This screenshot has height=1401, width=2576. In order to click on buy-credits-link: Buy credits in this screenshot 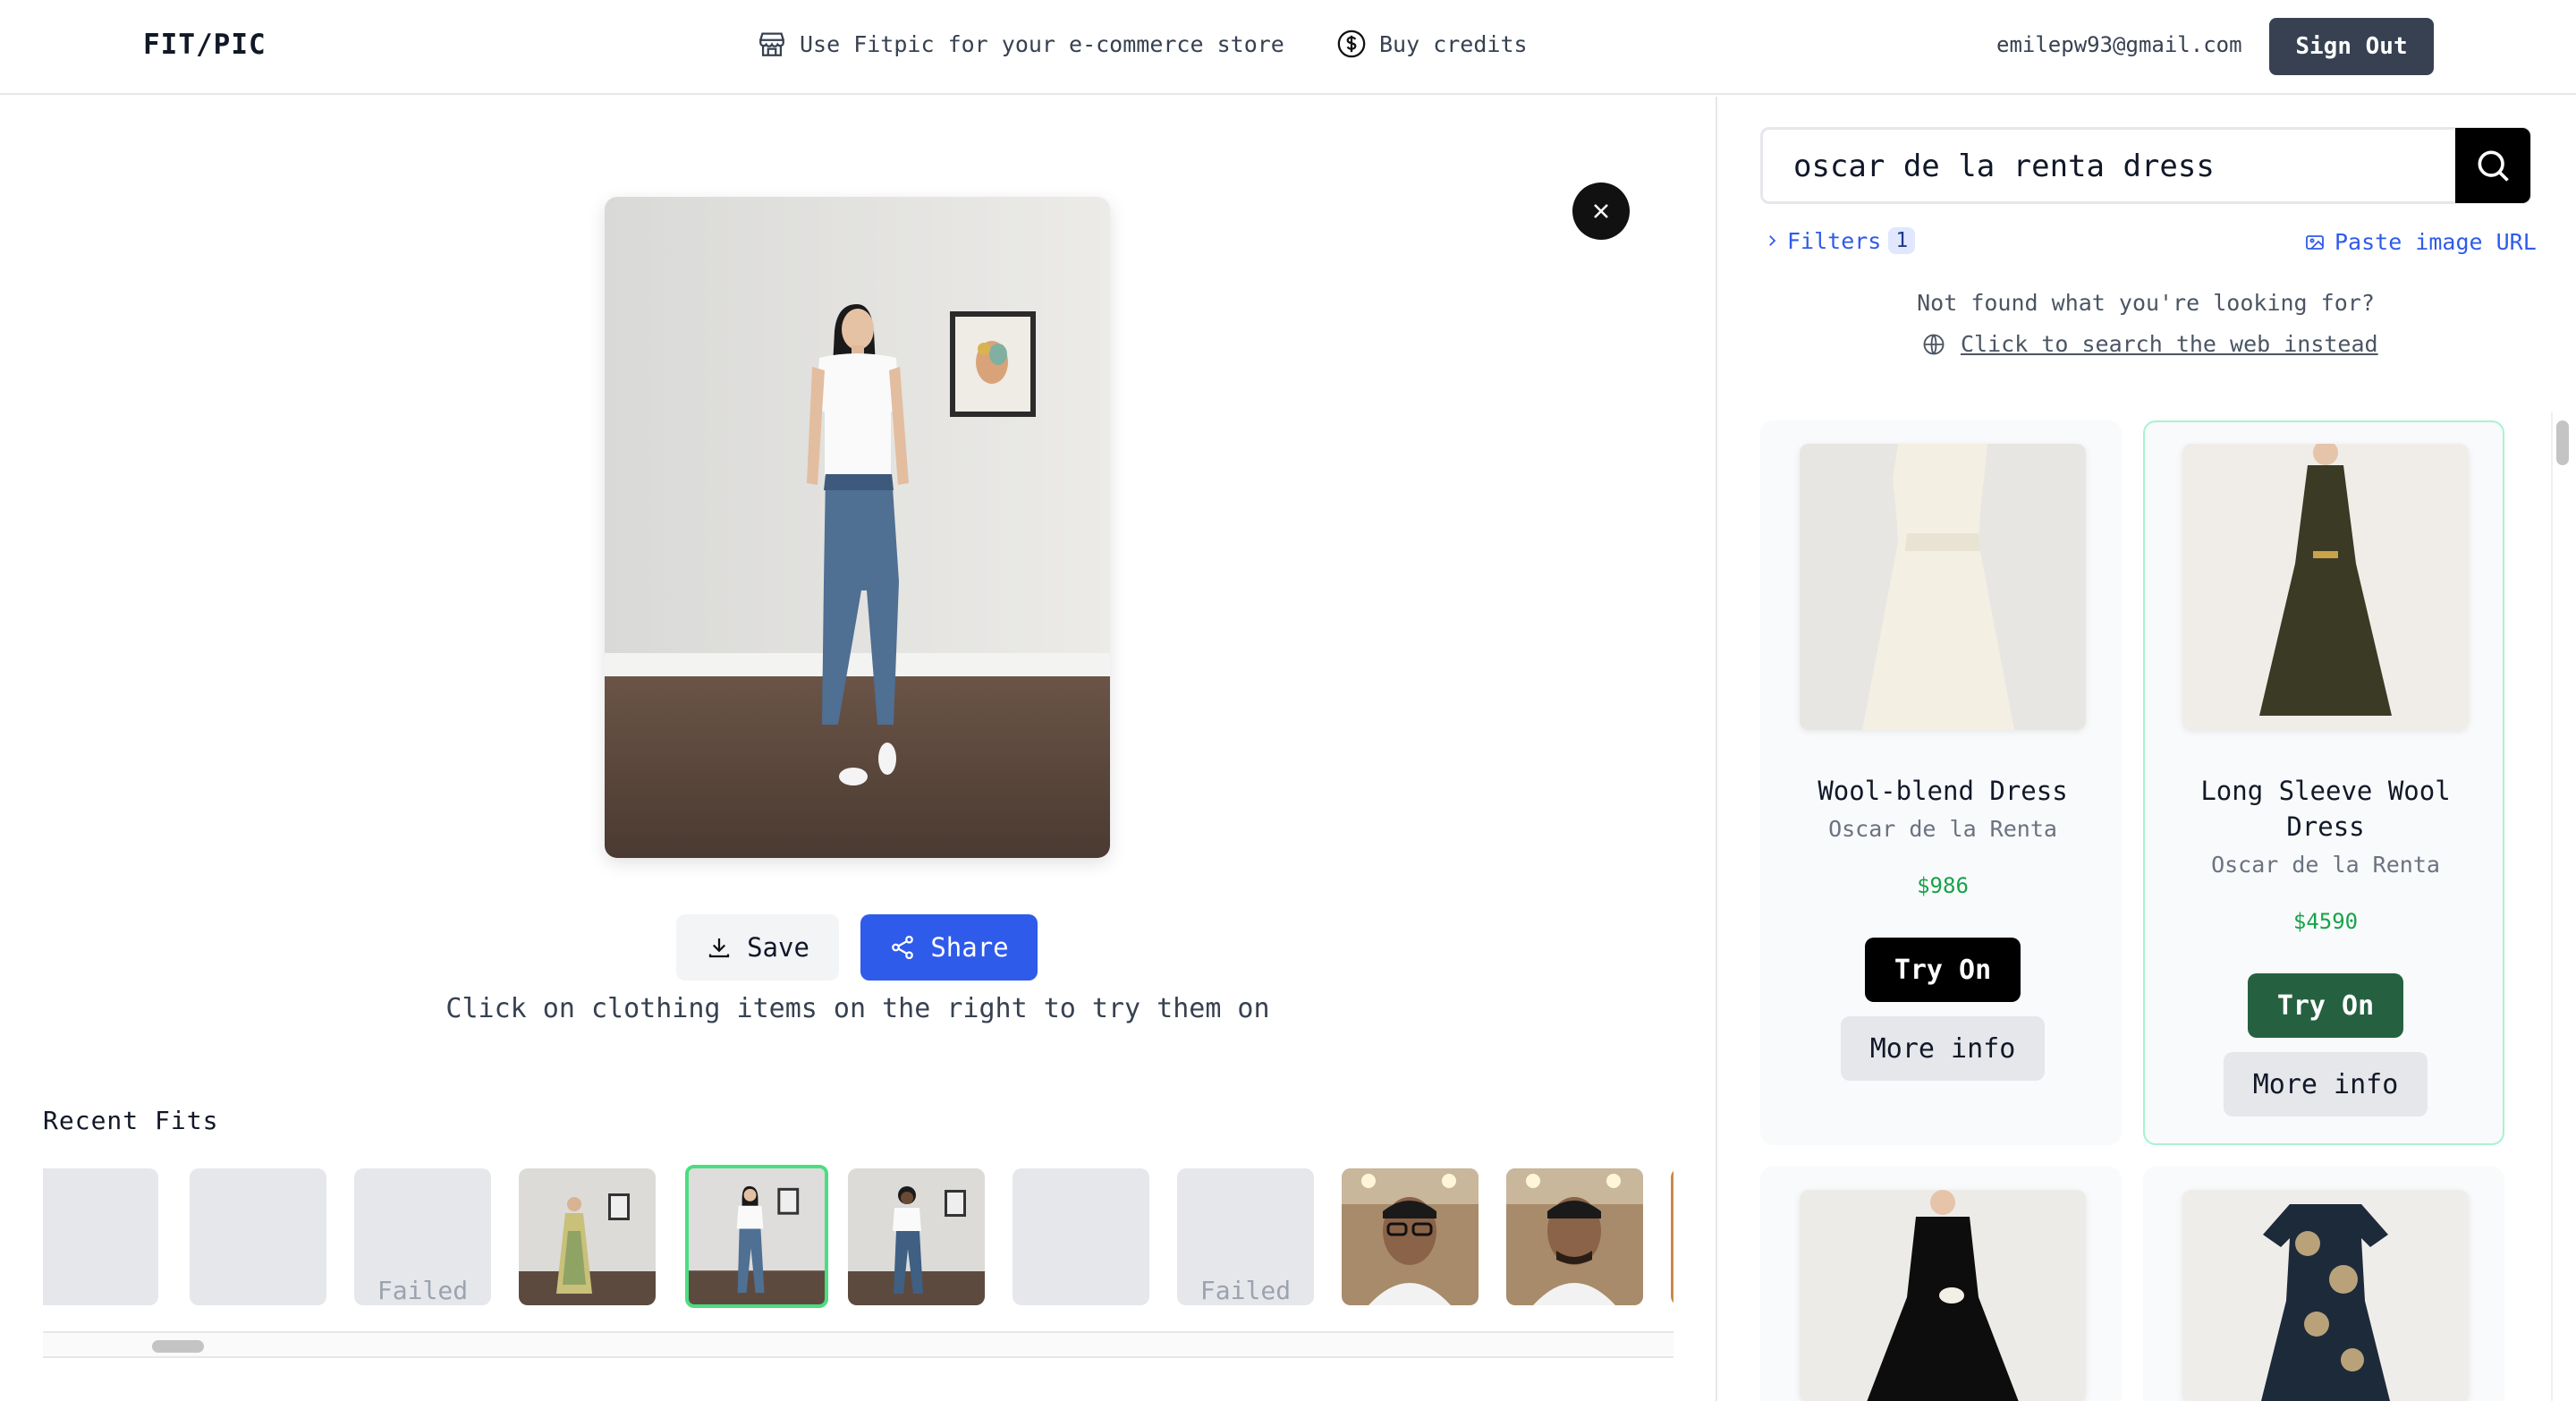, I will do `click(1432, 44)`.